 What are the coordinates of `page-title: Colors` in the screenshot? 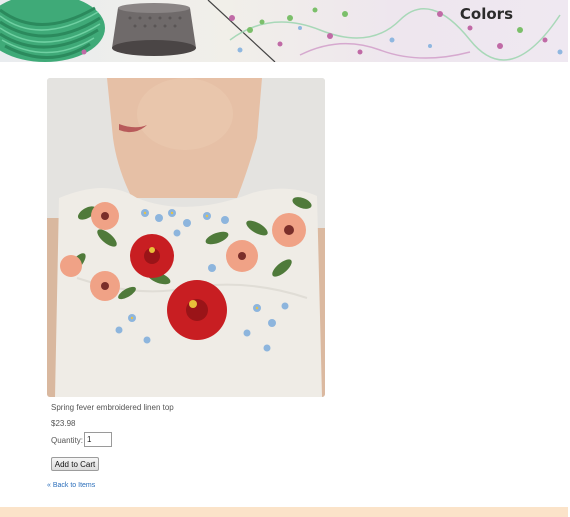 It's located at (486, 14).